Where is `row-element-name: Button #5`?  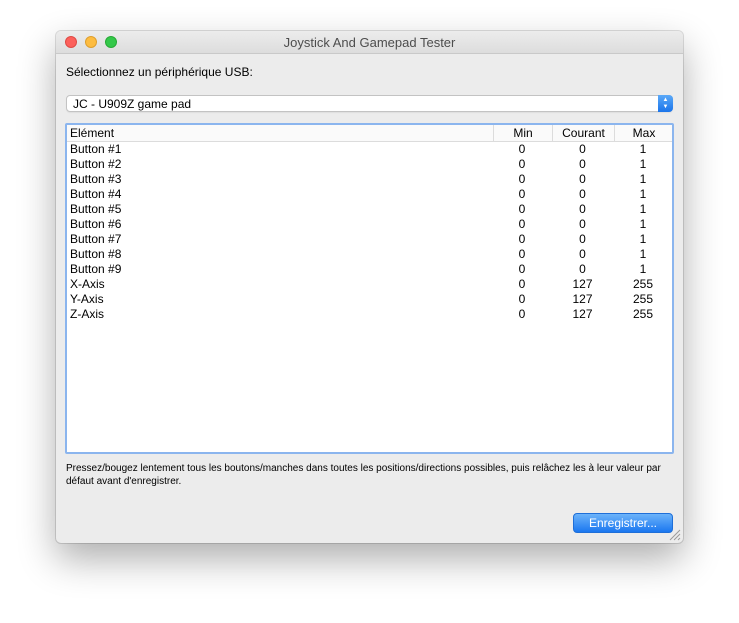 row-element-name: Button #5 is located at coordinates (96, 209).